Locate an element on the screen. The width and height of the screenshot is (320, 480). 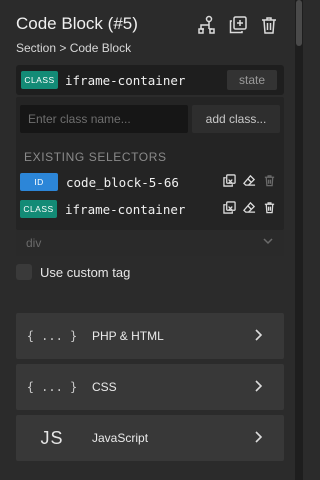
custom-tag-option: Use custom tag is located at coordinates (73, 272).